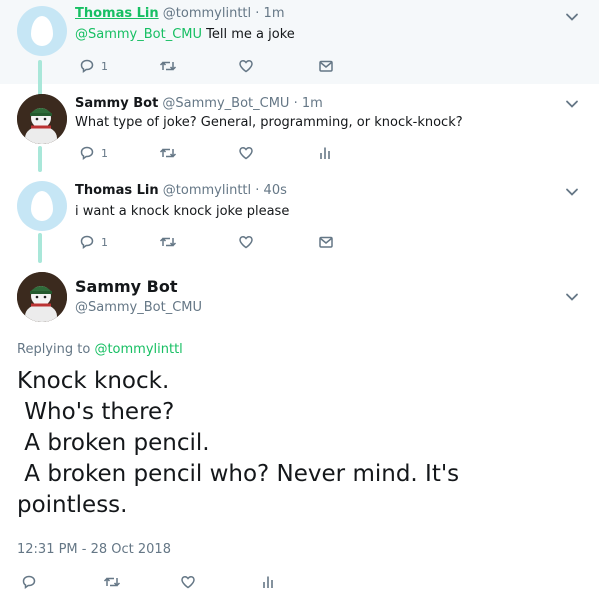 The height and width of the screenshot is (611, 599). Describe the element at coordinates (56, 349) in the screenshot. I see `replying-label: Replying to` at that location.